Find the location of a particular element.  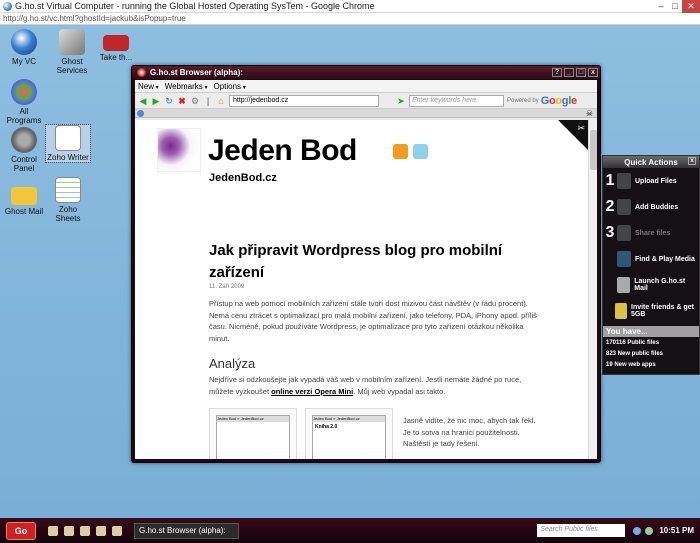

taskbar-search-input: Search Public files is located at coordinates (581, 530).